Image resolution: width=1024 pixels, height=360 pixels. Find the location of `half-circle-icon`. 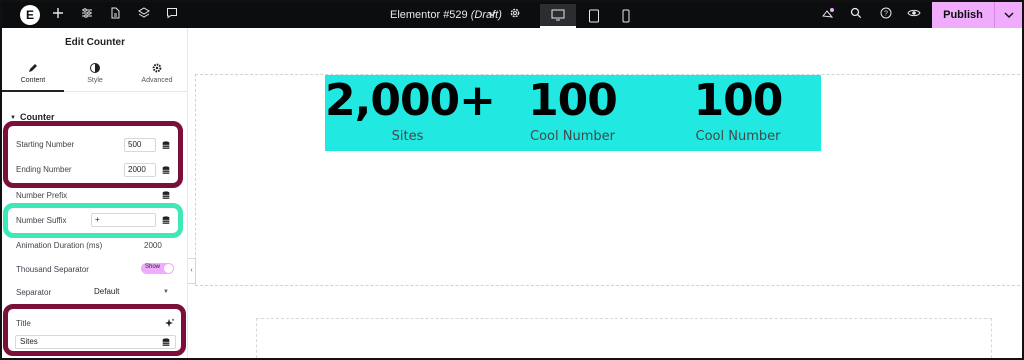

half-circle-icon is located at coordinates (95, 68).